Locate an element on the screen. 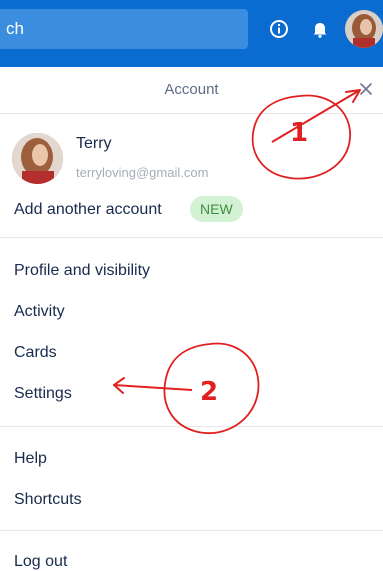 This screenshot has height=571, width=383. menu-item-logout: Log out is located at coordinates (40, 562).